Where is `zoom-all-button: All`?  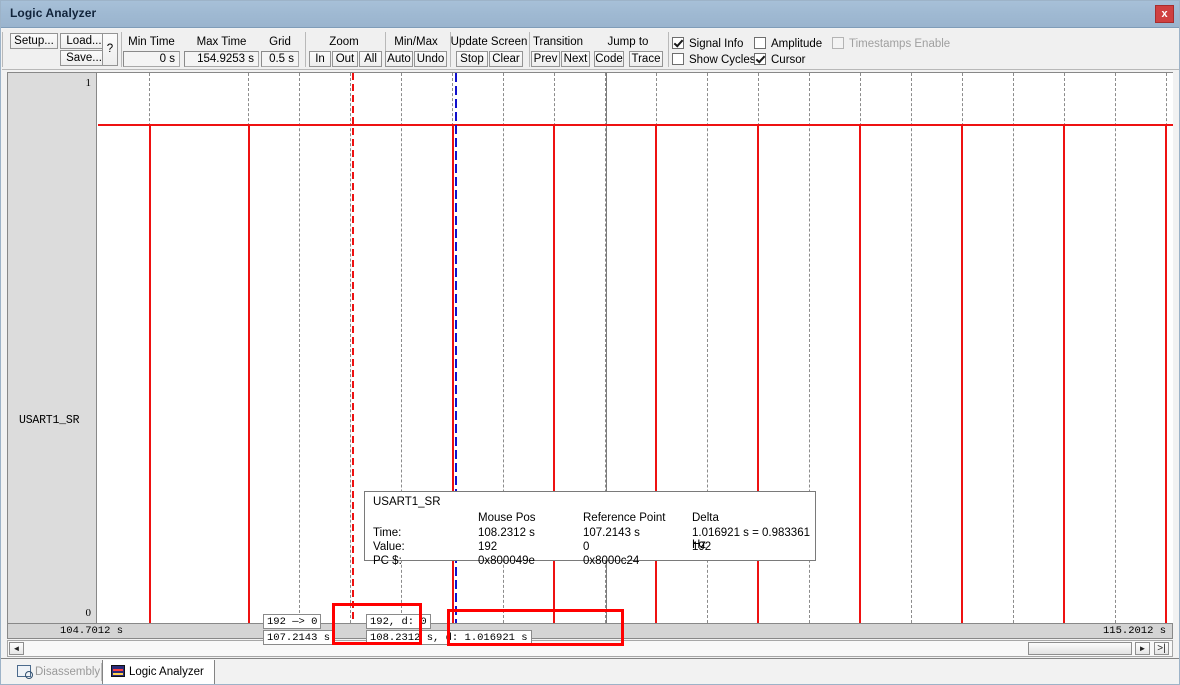
zoom-all-button: All is located at coordinates (370, 59).